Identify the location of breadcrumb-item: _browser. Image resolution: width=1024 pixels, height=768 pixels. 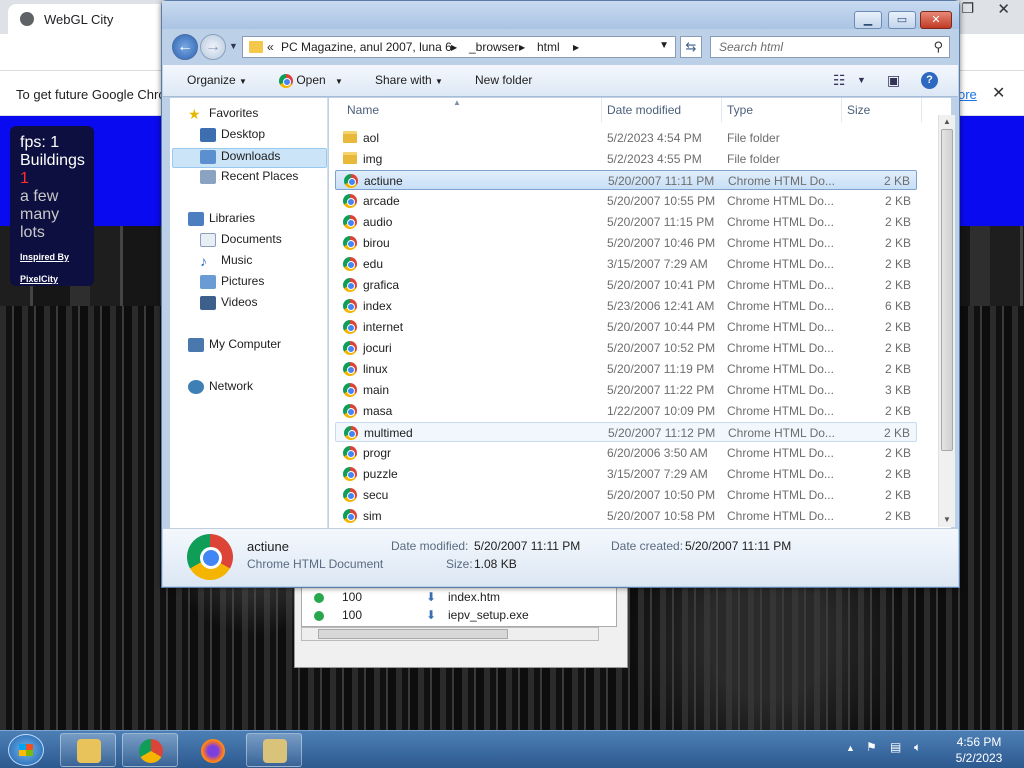
(493, 47).